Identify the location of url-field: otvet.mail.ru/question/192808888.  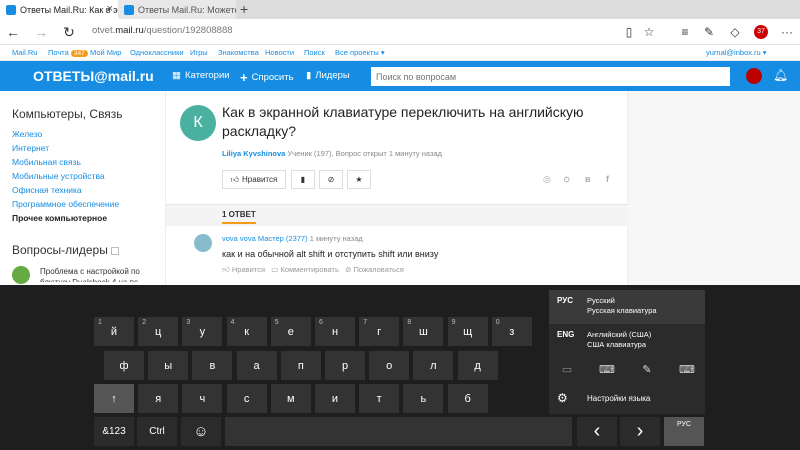
(162, 30).